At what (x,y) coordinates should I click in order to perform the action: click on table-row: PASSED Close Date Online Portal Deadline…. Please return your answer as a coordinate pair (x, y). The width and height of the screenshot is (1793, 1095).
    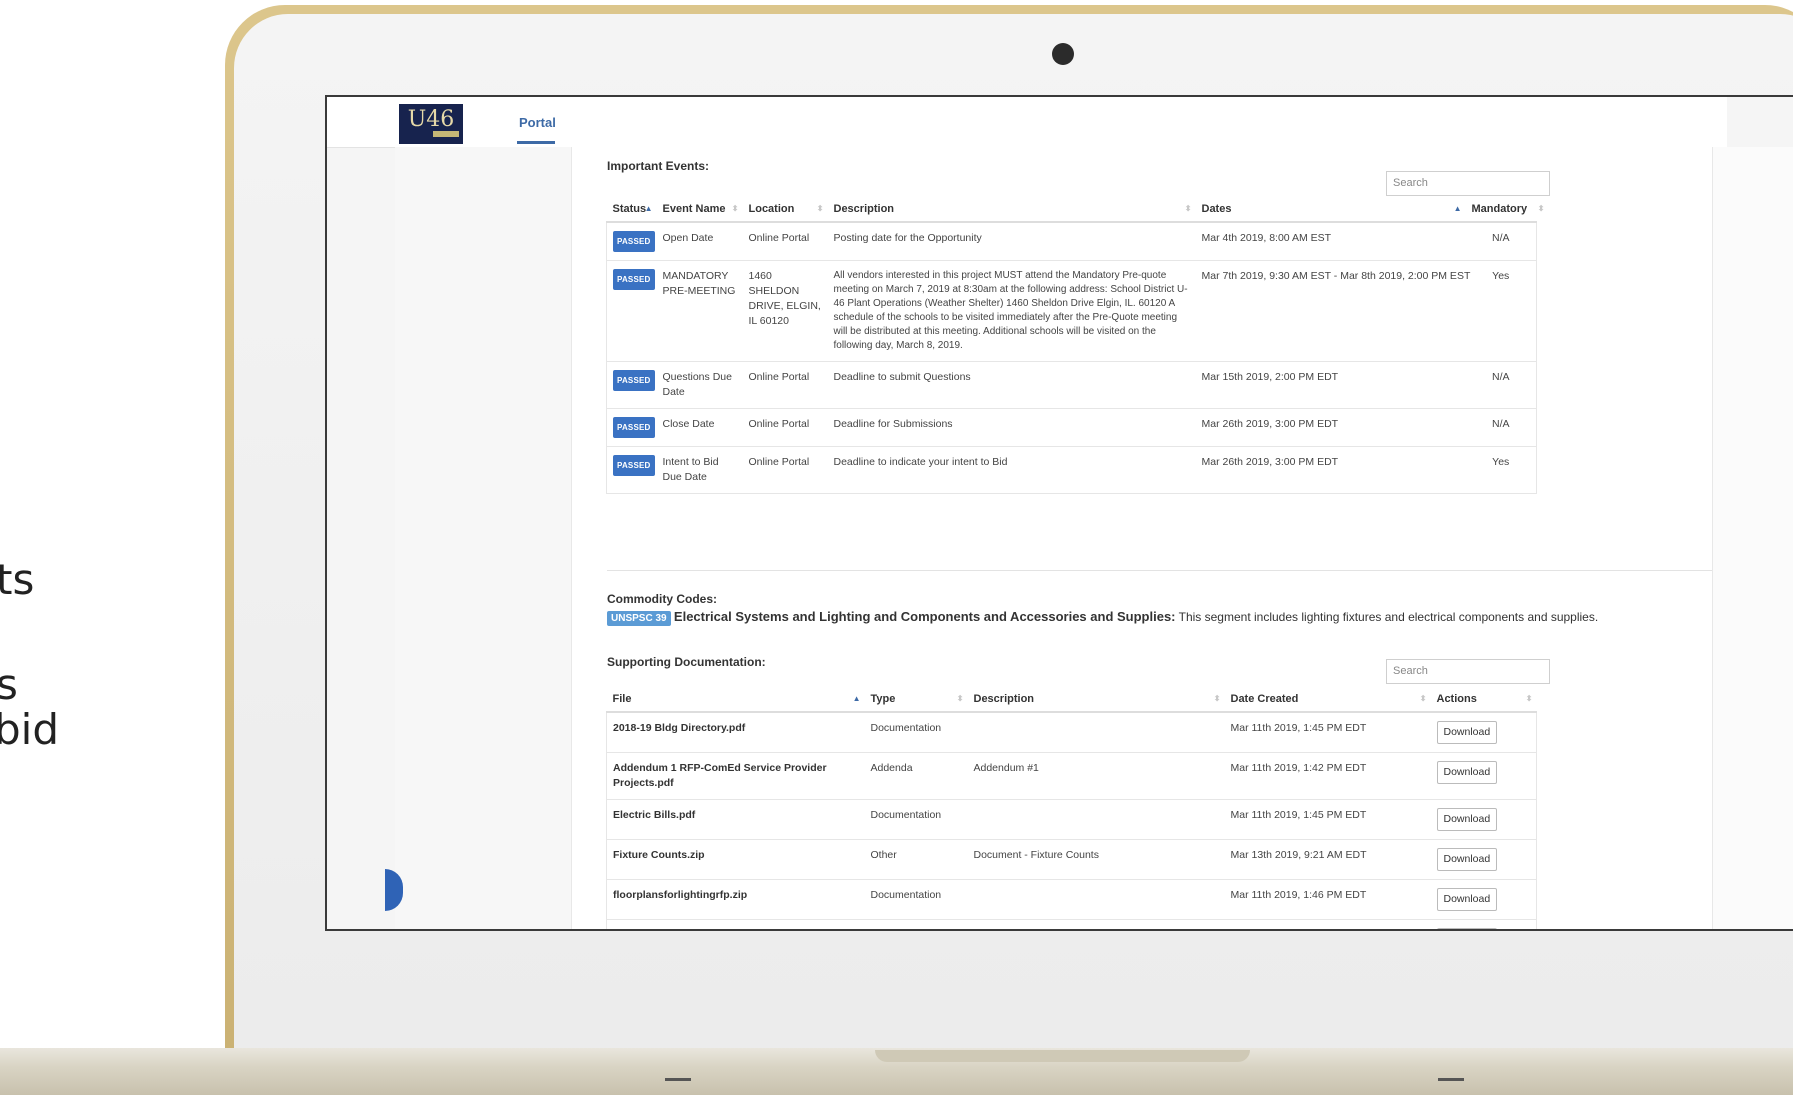
    Looking at the image, I should click on (1071, 427).